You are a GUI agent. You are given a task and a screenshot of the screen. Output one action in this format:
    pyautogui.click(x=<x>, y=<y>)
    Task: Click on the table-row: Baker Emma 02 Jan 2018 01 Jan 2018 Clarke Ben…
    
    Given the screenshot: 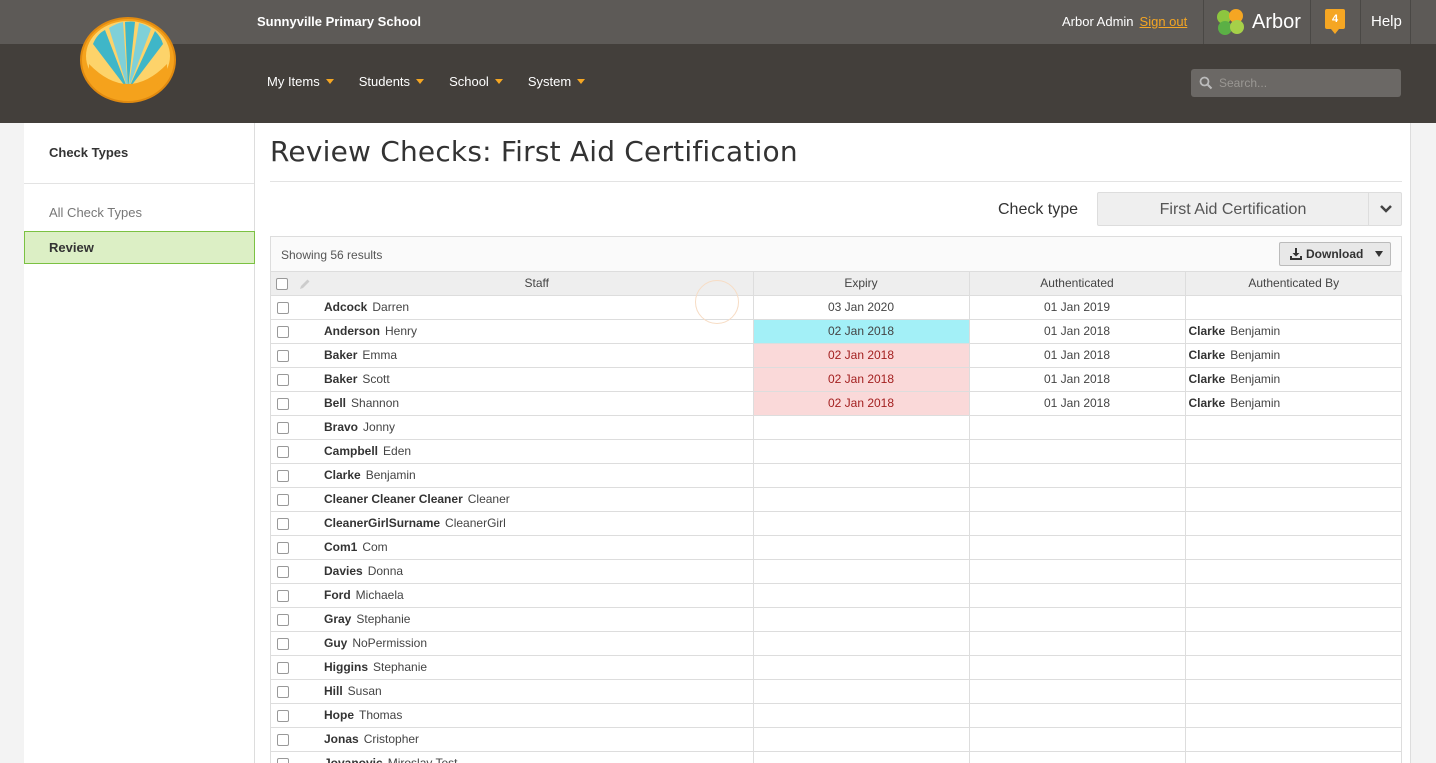 What is the action you would take?
    pyautogui.click(x=836, y=355)
    